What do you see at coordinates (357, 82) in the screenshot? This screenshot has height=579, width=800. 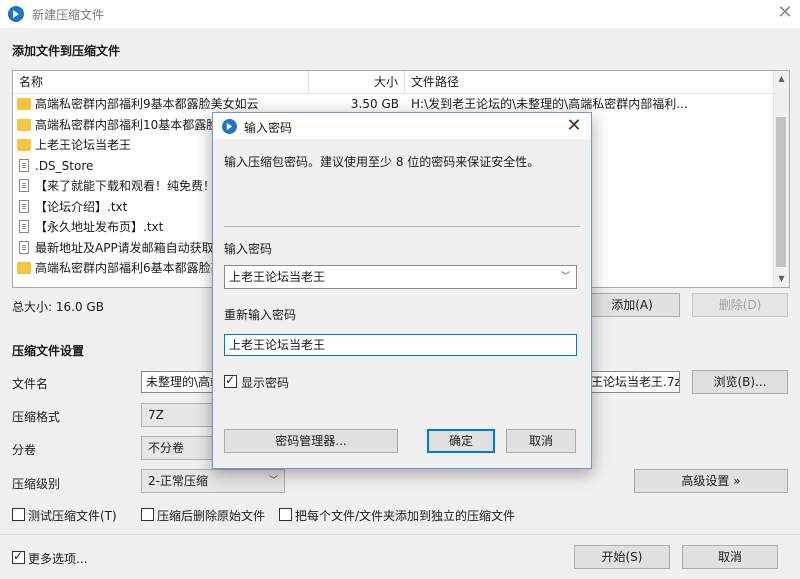 I see `column-size-header: 大小` at bounding box center [357, 82].